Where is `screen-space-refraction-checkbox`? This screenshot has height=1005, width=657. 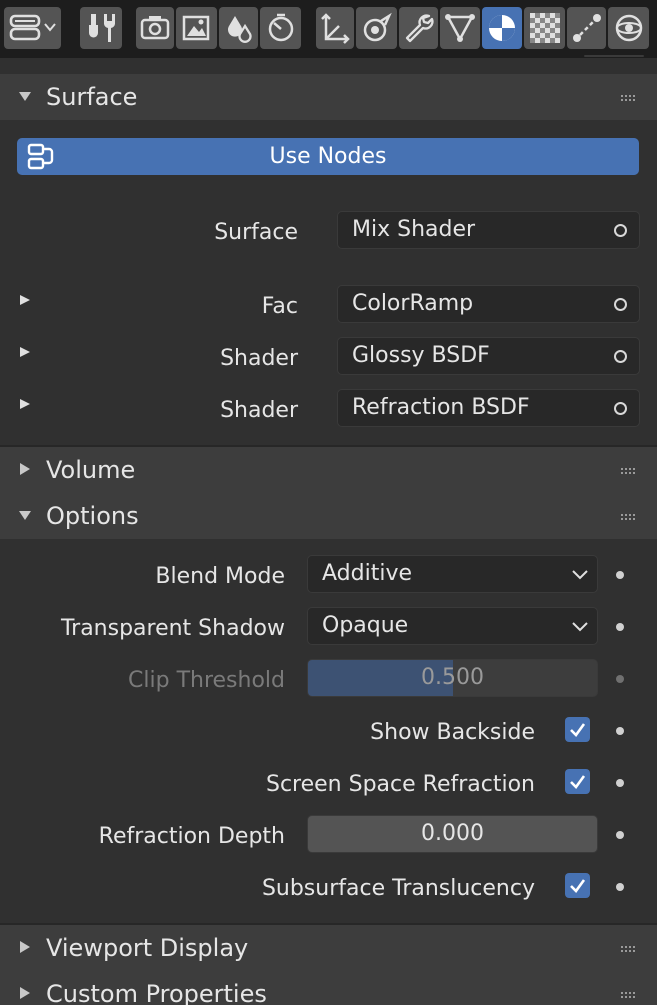
screen-space-refraction-checkbox is located at coordinates (577, 781).